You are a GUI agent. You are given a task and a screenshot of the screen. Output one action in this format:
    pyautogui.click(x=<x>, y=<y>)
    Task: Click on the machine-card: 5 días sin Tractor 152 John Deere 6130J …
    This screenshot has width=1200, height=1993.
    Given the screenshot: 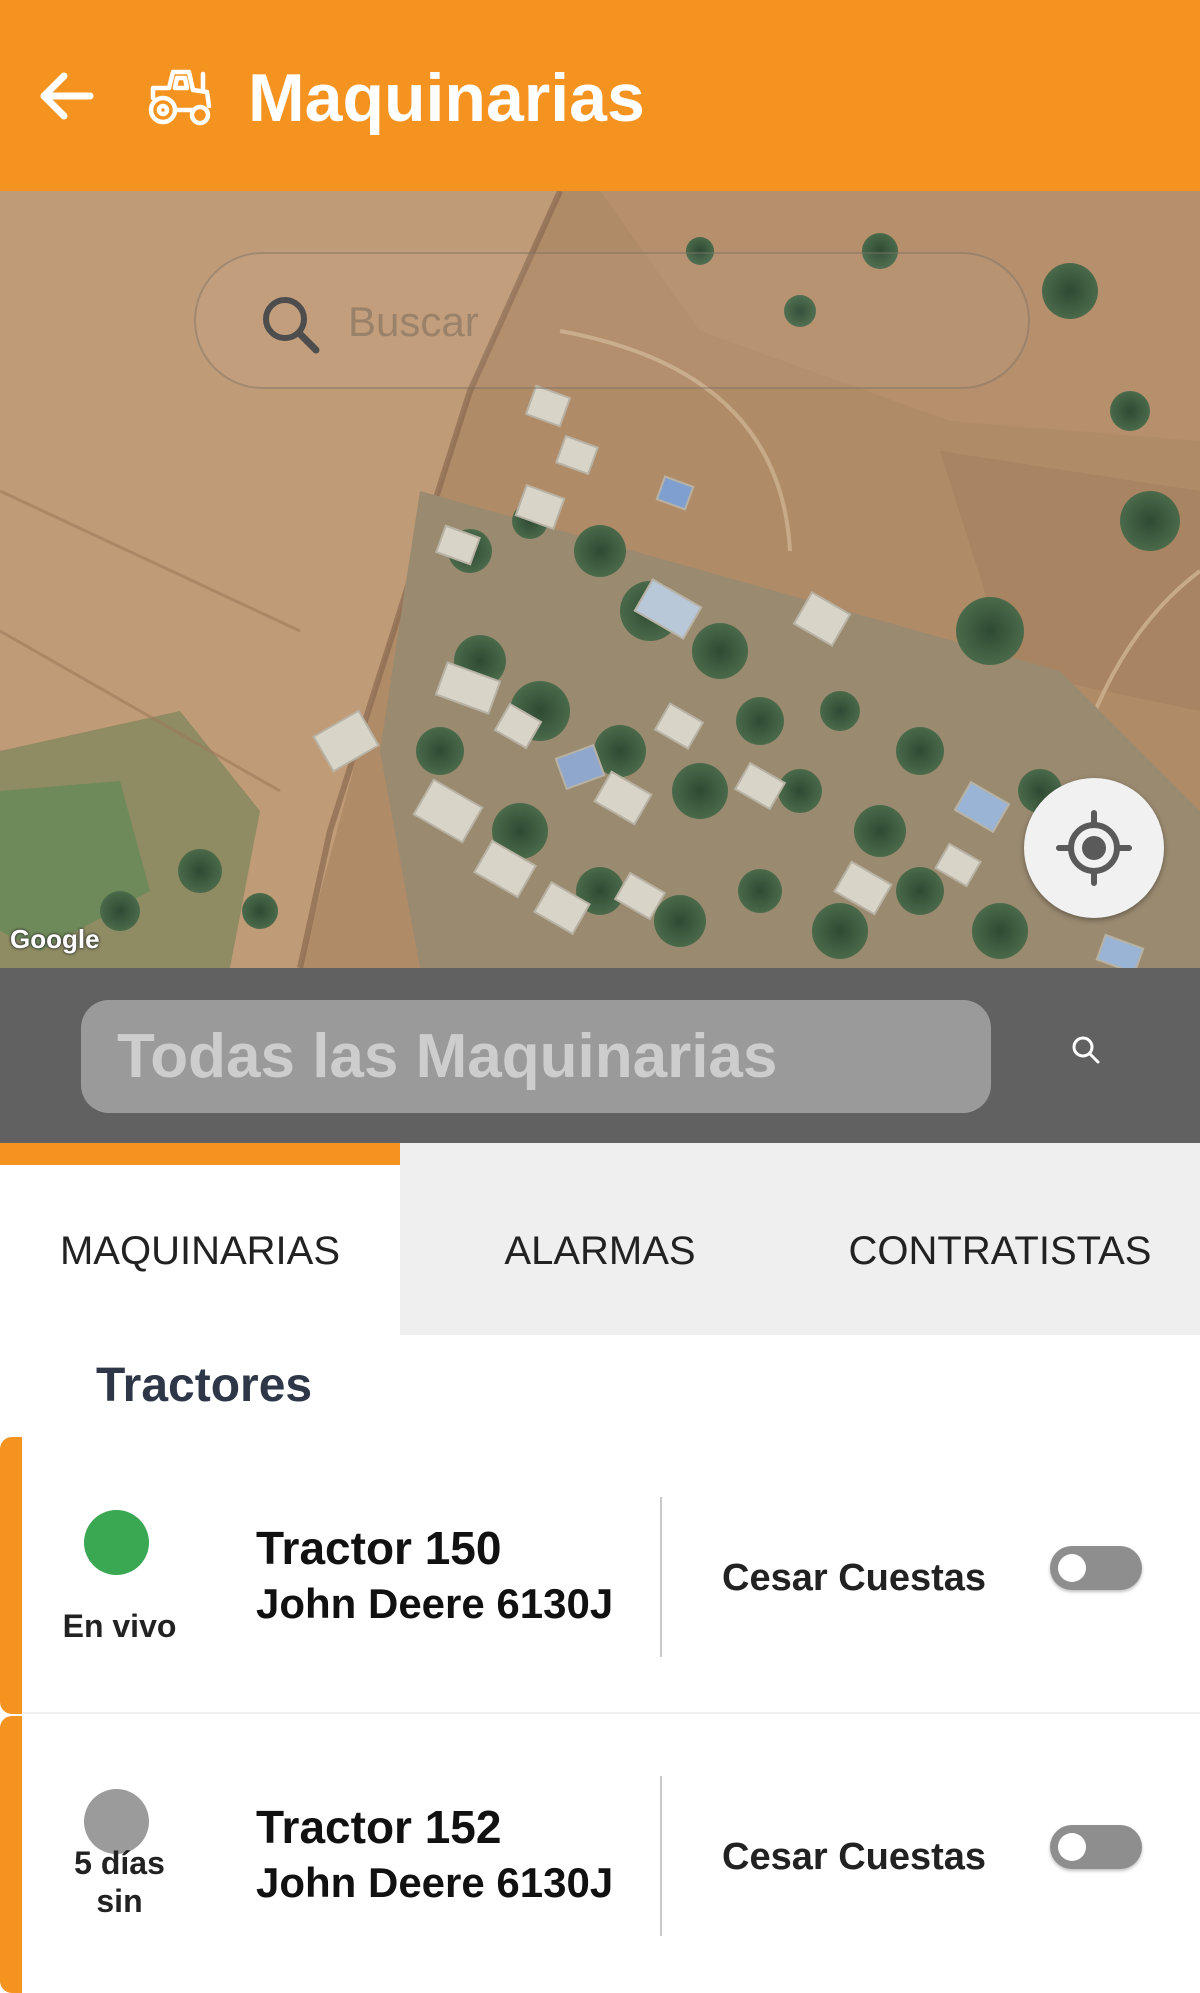 What is the action you would take?
    pyautogui.click(x=600, y=1854)
    